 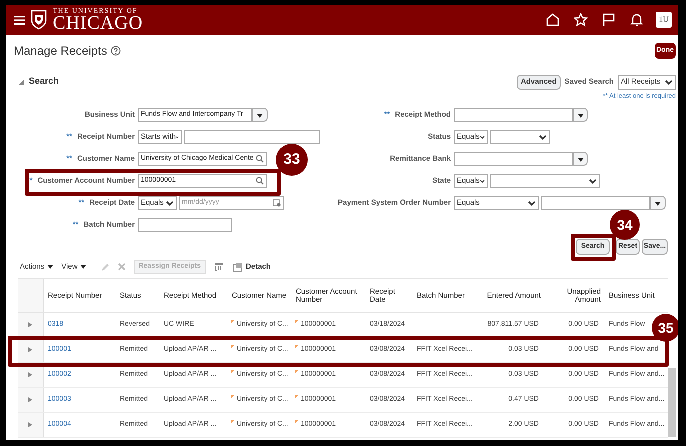 I want to click on bell-icon, so click(x=637, y=20).